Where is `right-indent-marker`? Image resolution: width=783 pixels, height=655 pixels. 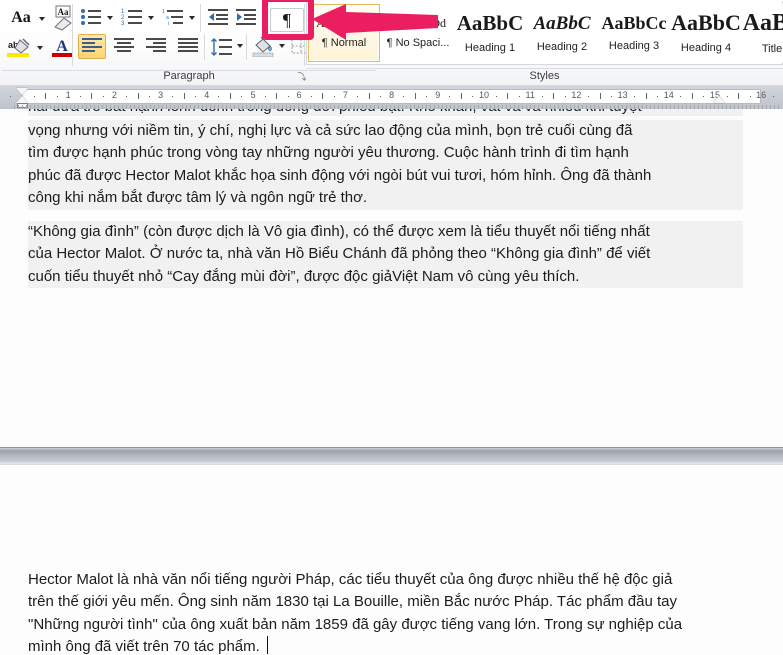 right-indent-marker is located at coordinates (719, 99).